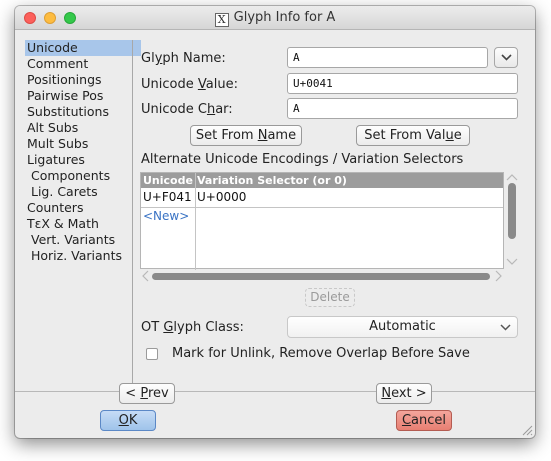 The height and width of the screenshot is (461, 551). I want to click on horizontal-scrollbar, so click(323, 276).